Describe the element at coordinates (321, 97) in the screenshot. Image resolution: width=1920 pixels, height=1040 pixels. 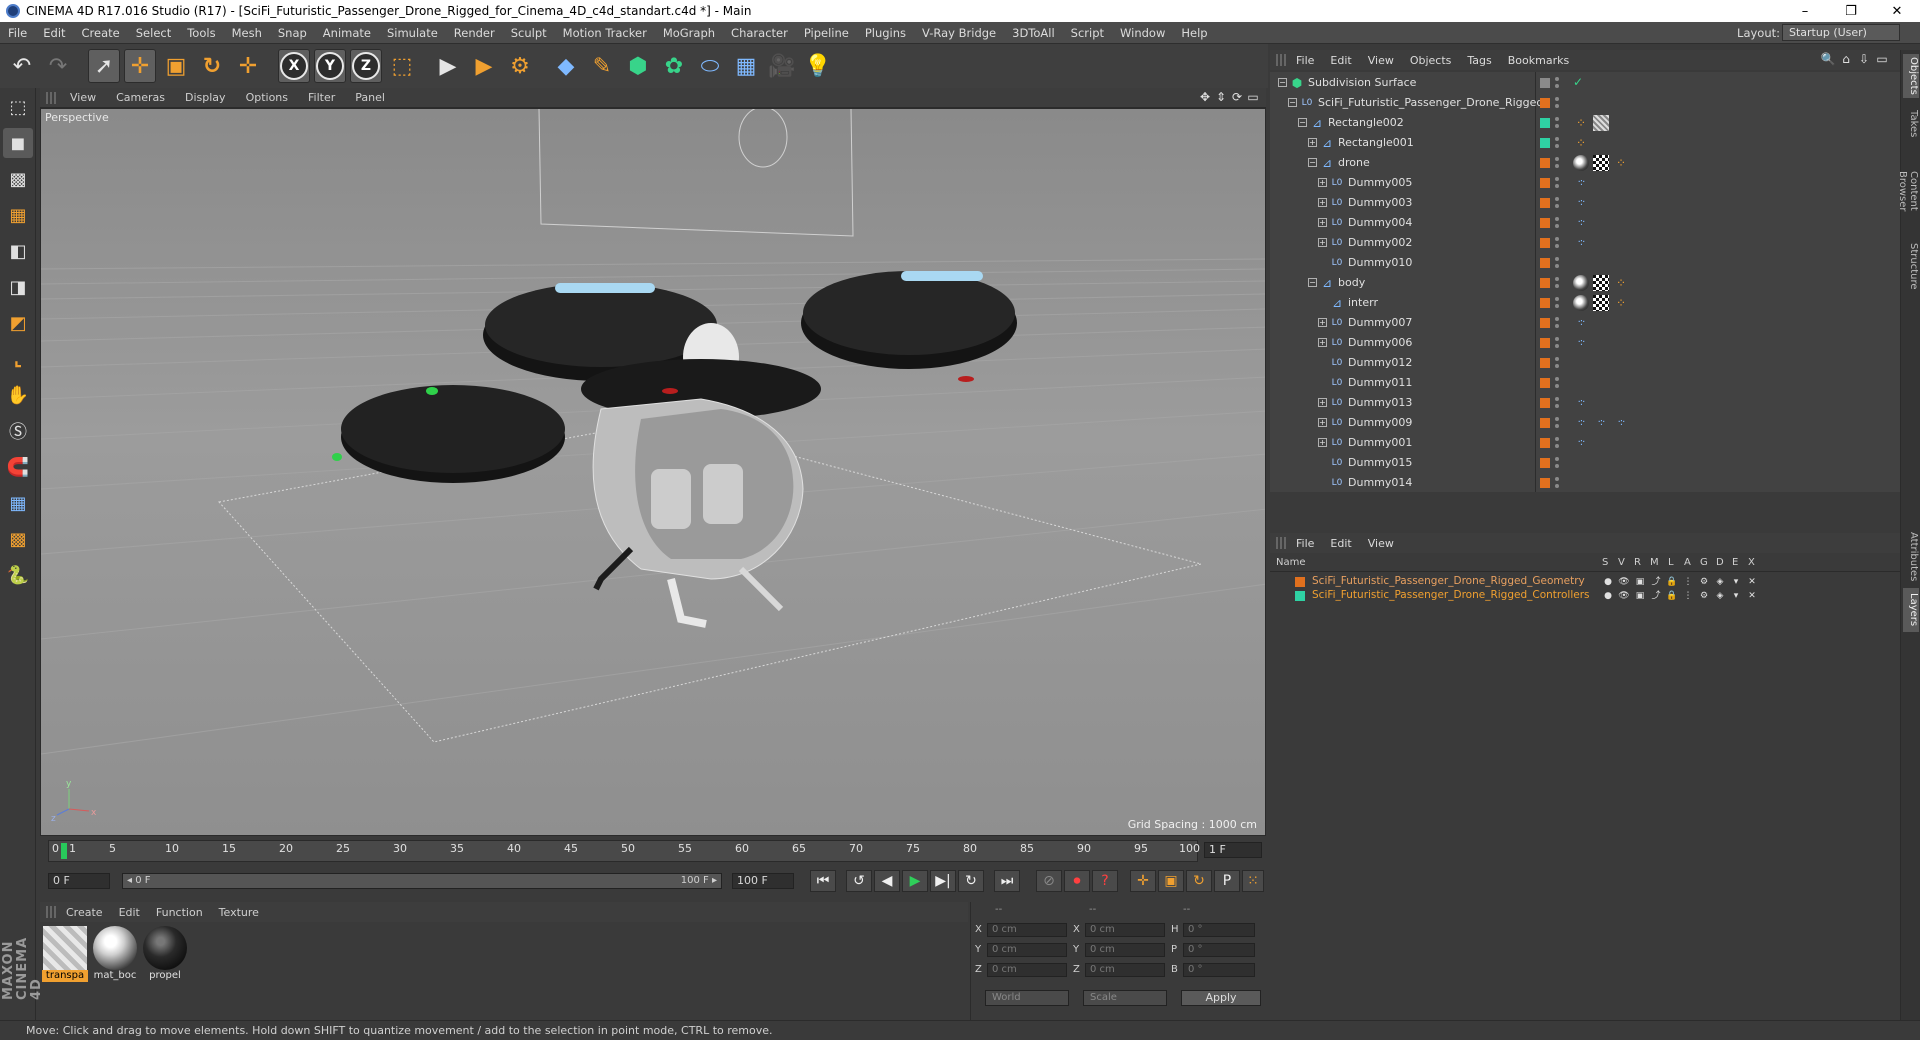
I see `viewport-menu-filter: Filter` at that location.